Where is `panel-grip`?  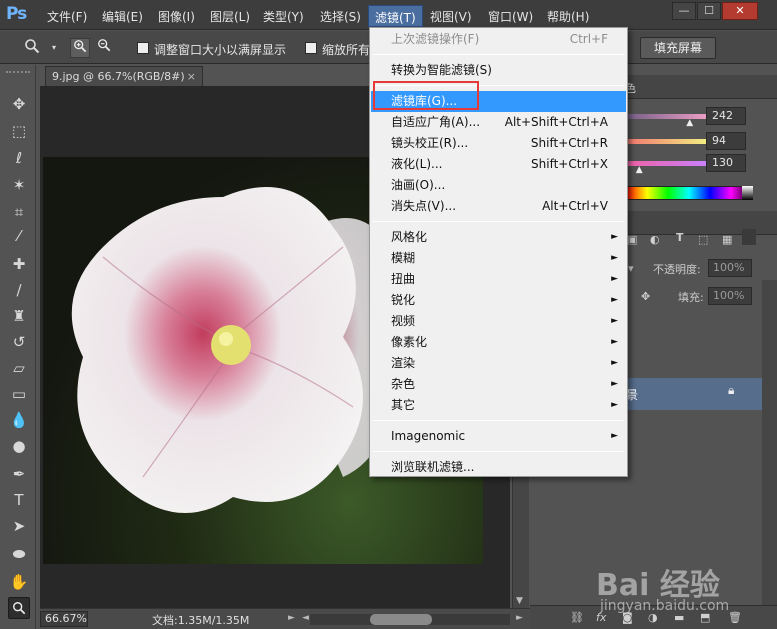 panel-grip is located at coordinates (18, 75).